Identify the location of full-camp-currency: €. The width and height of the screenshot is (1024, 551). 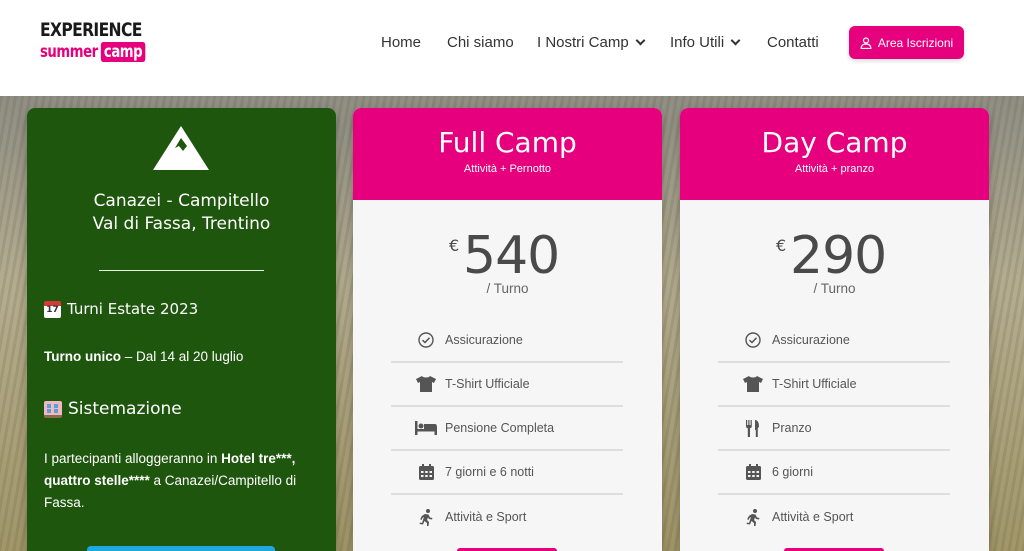
(454, 245).